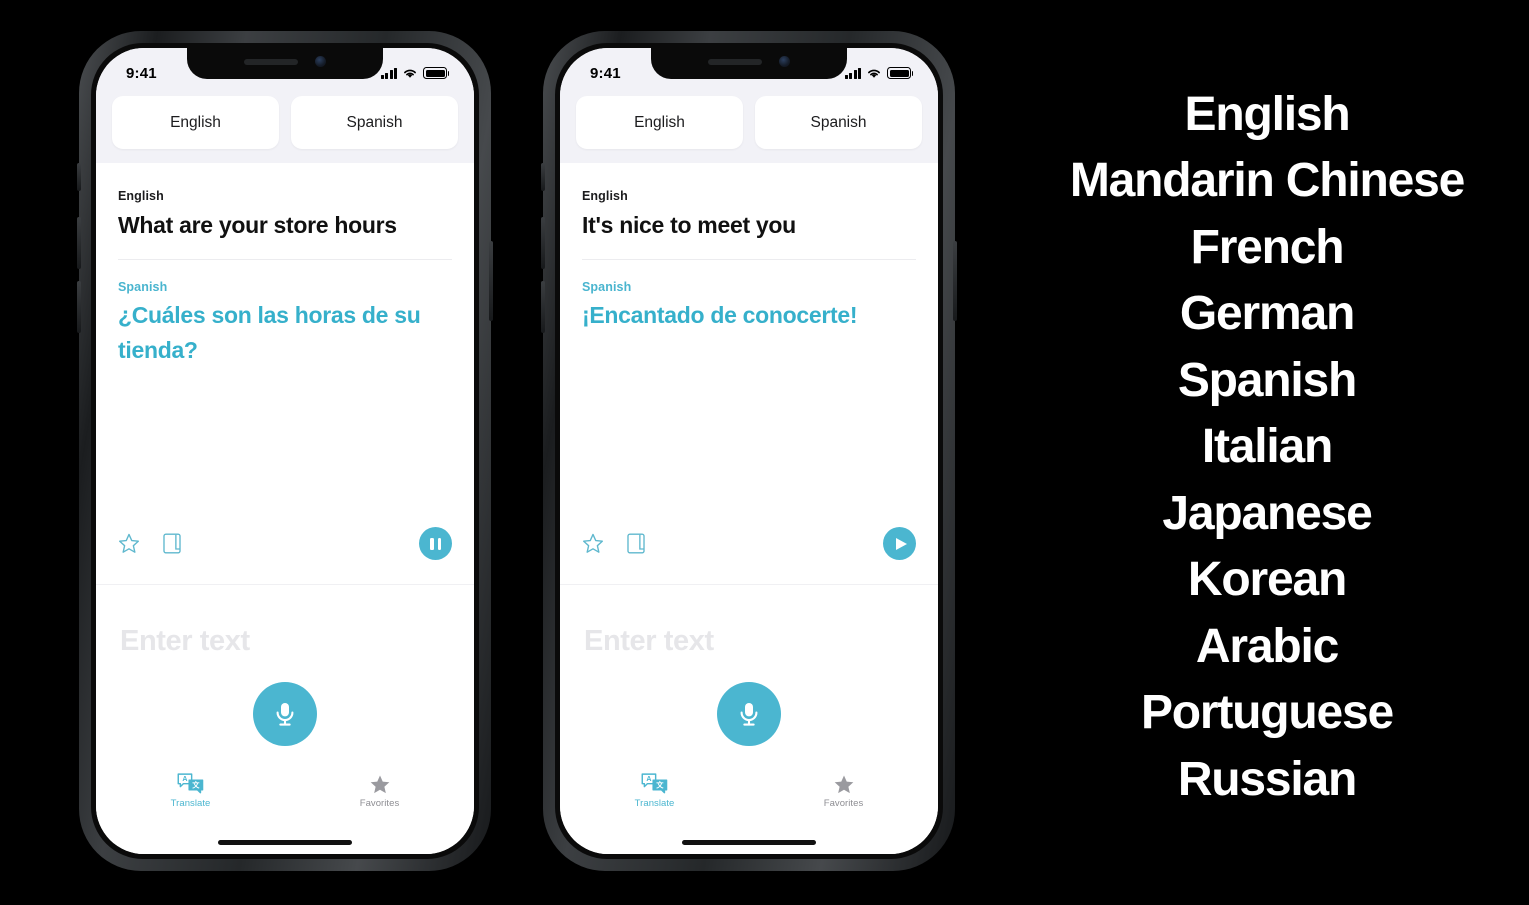 The height and width of the screenshot is (905, 1529). I want to click on text-input-region-2: Enter text A 文 Translate Favorites, so click(749, 719).